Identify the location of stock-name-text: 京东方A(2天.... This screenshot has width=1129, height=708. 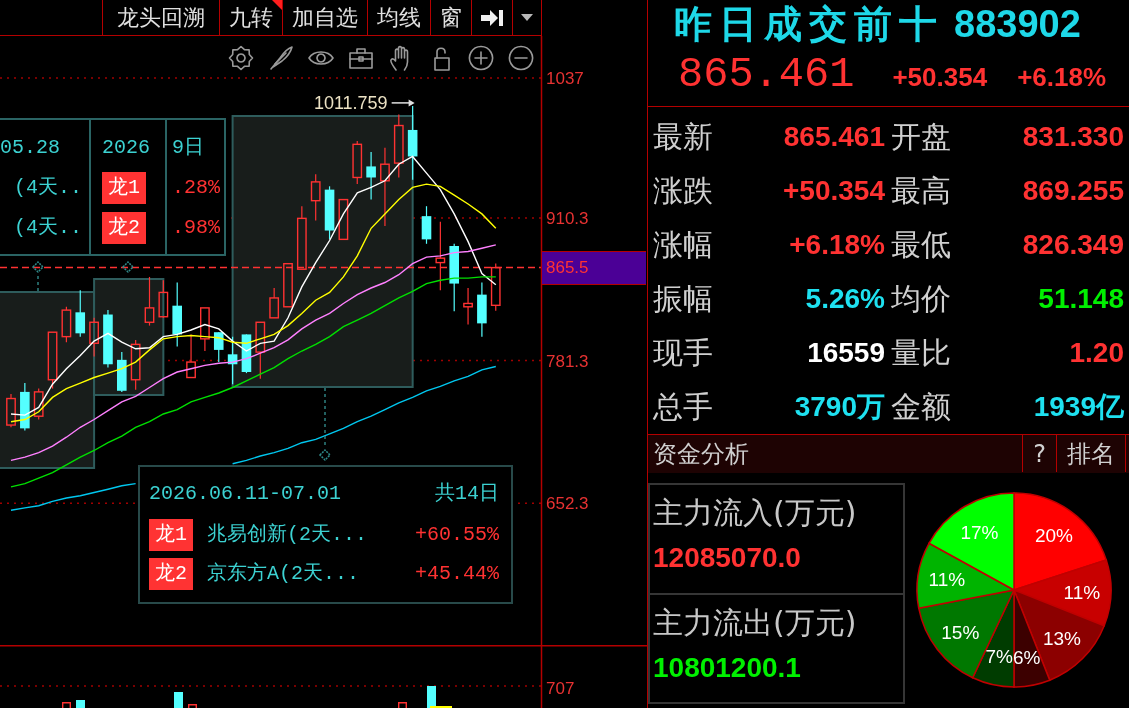
(283, 573).